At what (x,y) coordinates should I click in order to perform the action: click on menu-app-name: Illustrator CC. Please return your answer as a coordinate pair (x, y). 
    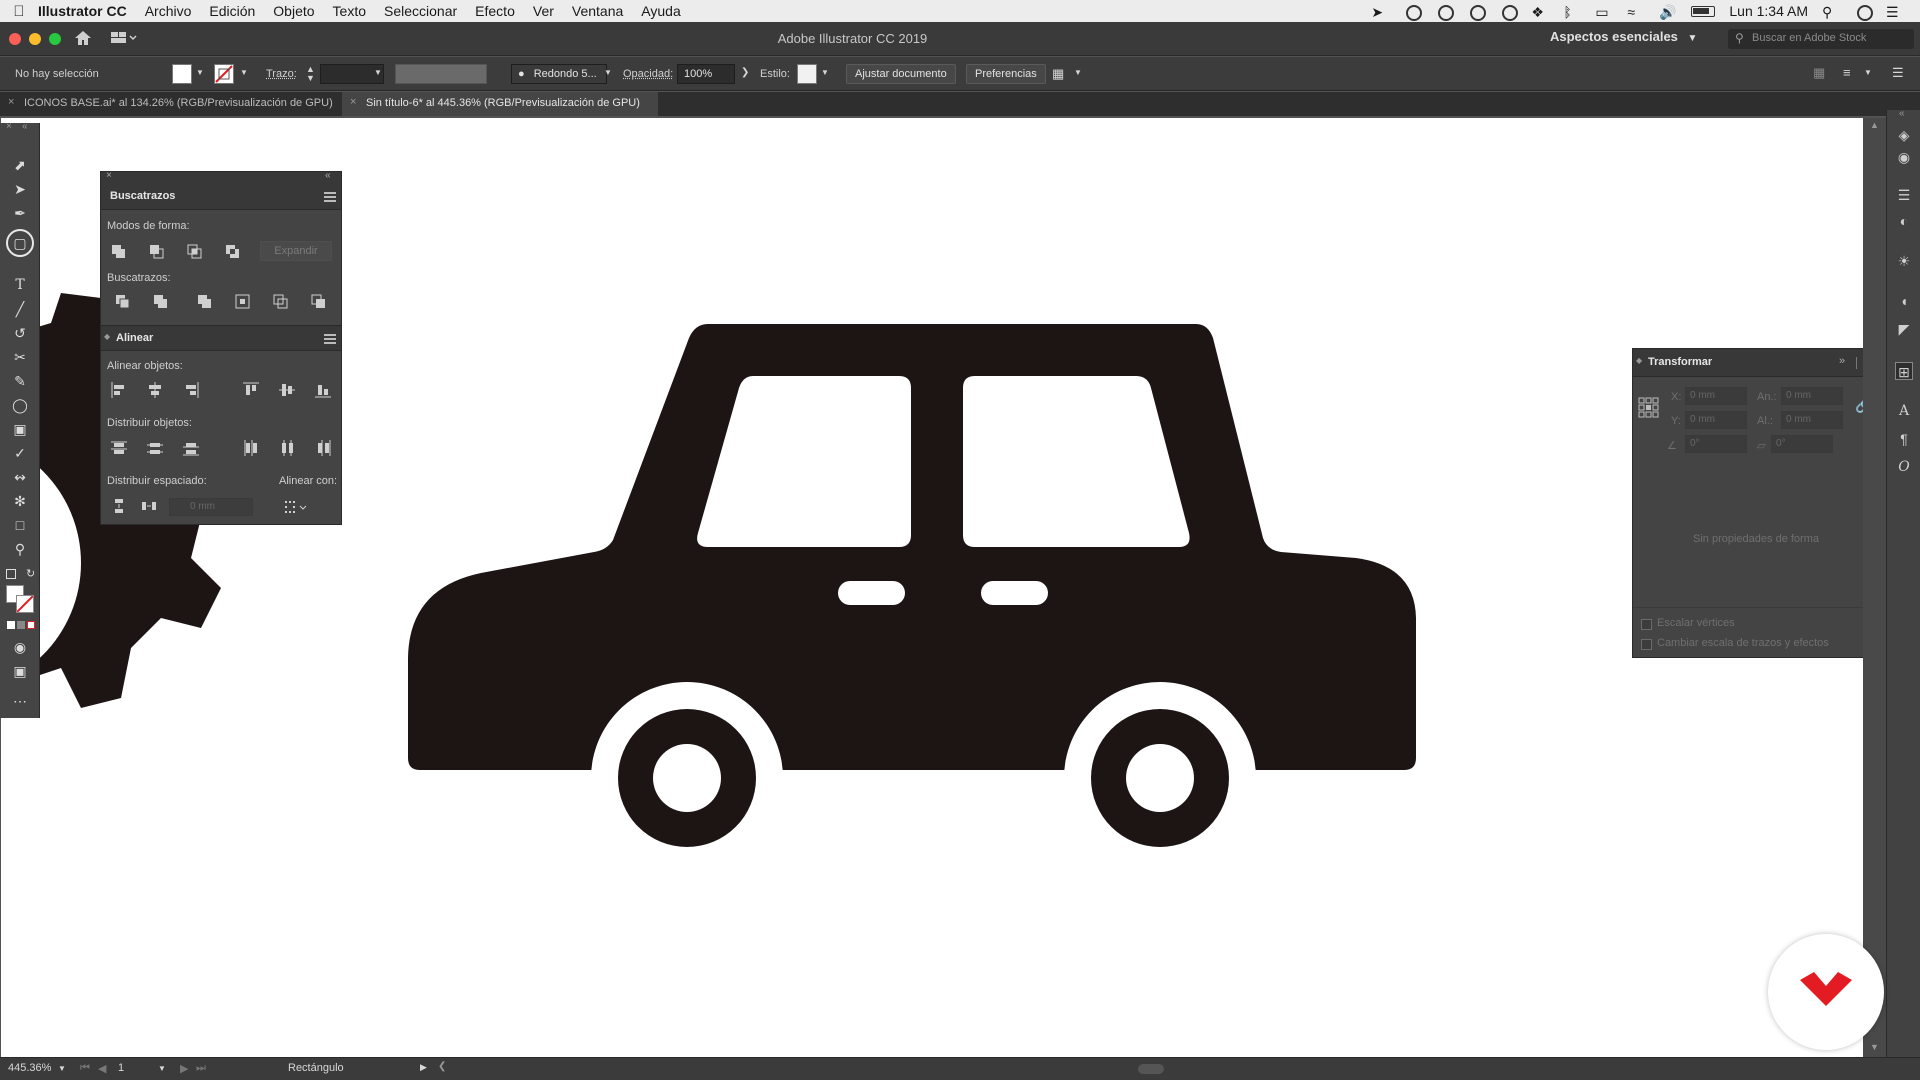
    Looking at the image, I should click on (82, 11).